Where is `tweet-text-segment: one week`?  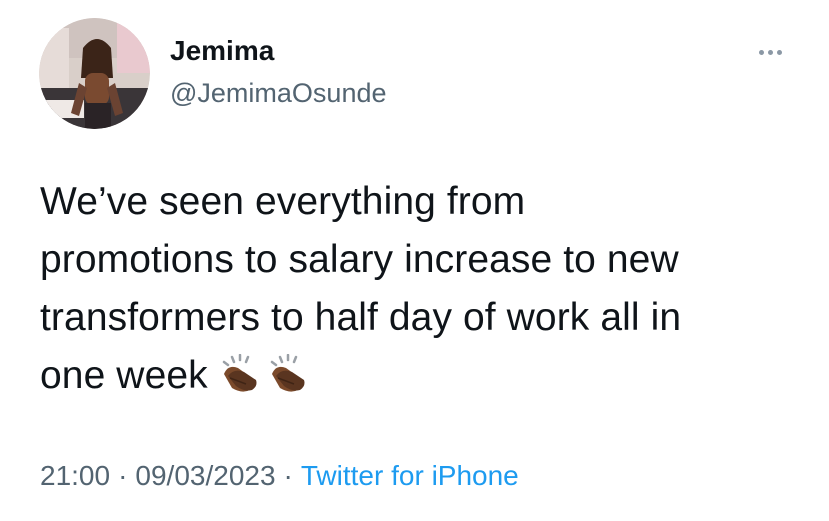
tweet-text-segment: one week is located at coordinates (124, 375).